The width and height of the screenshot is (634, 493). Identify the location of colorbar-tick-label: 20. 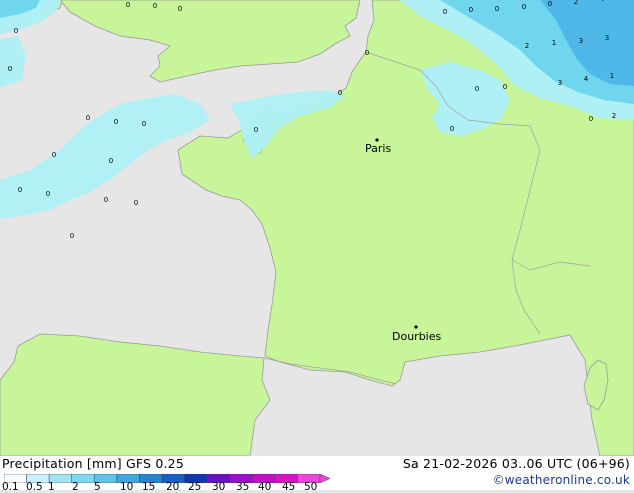
(173, 487).